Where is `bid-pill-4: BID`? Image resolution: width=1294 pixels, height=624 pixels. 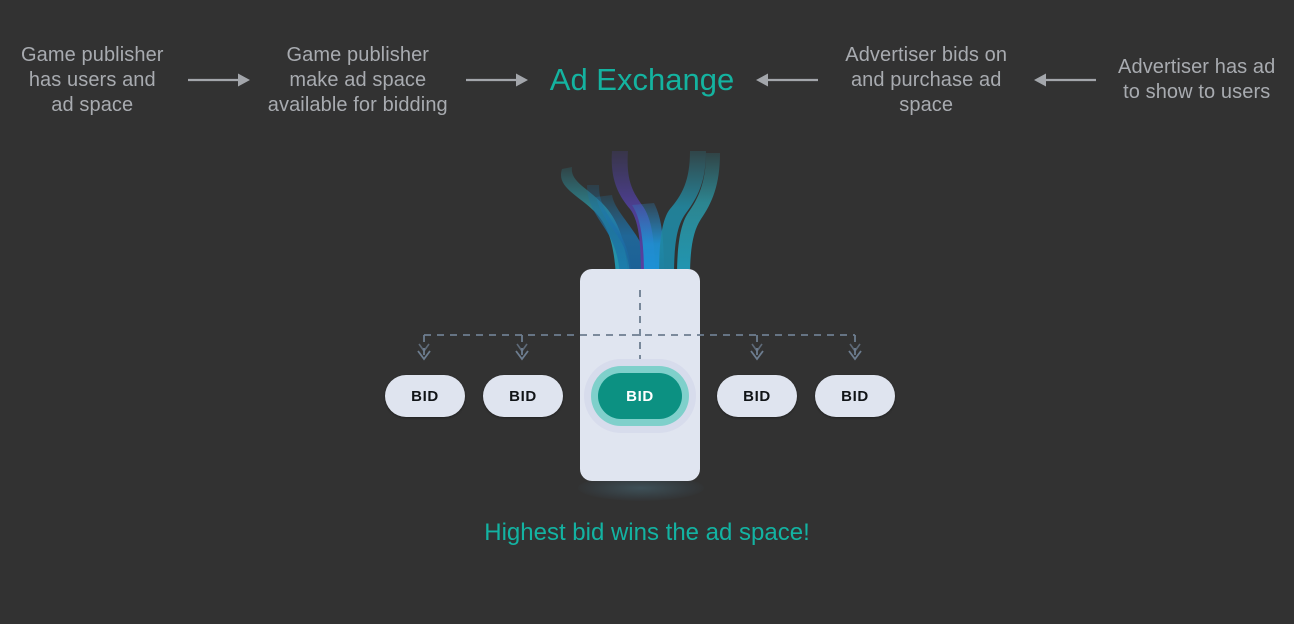 bid-pill-4: BID is located at coordinates (757, 396).